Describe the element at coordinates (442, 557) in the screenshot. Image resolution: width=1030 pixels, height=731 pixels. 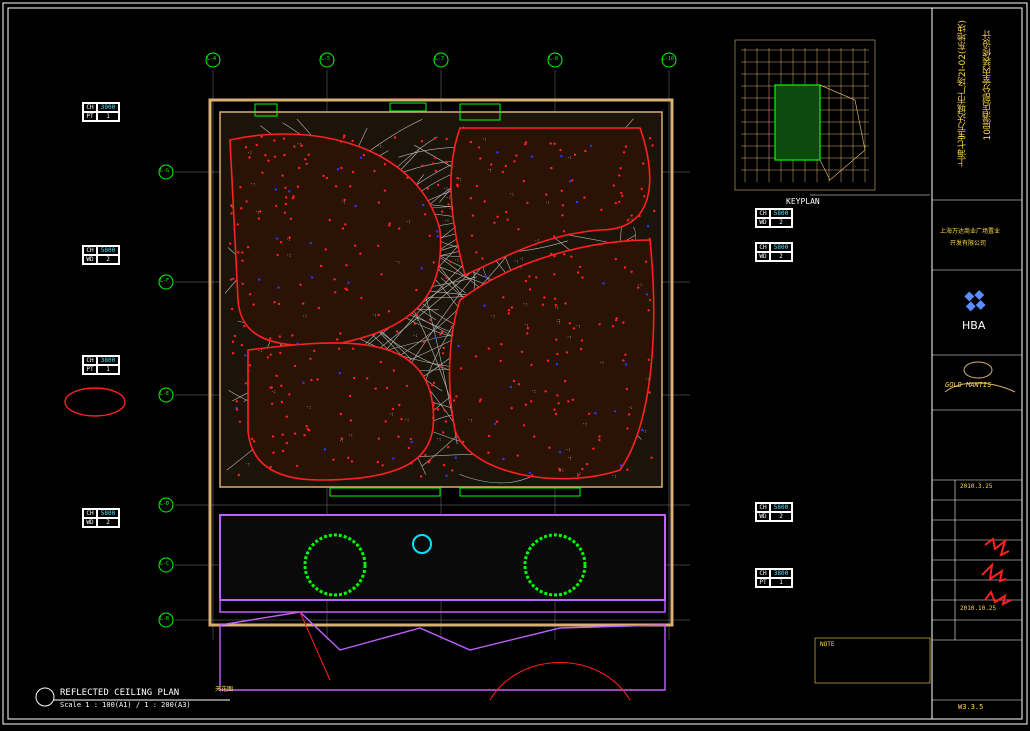
I see `lobby-band` at that location.